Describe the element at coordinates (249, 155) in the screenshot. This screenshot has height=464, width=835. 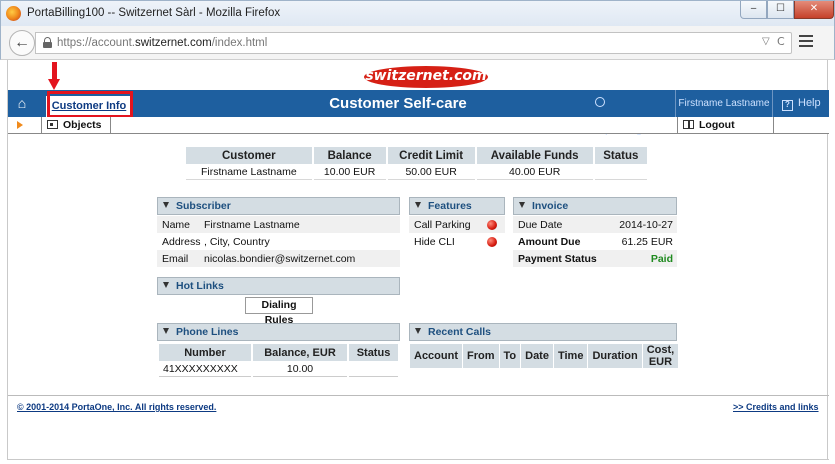
I see `col-customer: Customer` at that location.